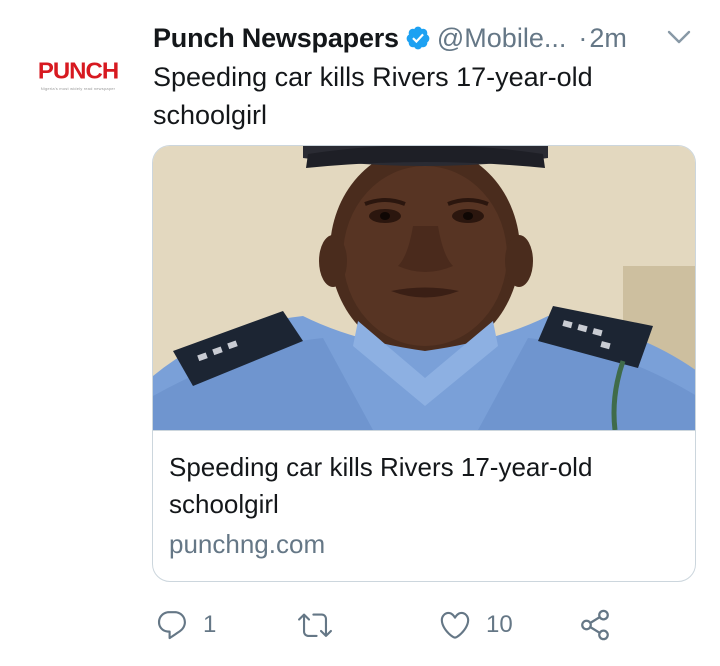 The width and height of the screenshot is (720, 666). I want to click on share-button, so click(595, 625).